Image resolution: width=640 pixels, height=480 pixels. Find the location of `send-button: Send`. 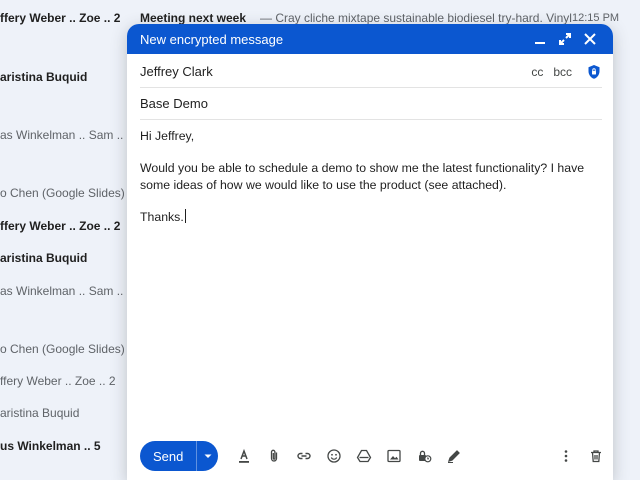

send-button: Send is located at coordinates (179, 456).